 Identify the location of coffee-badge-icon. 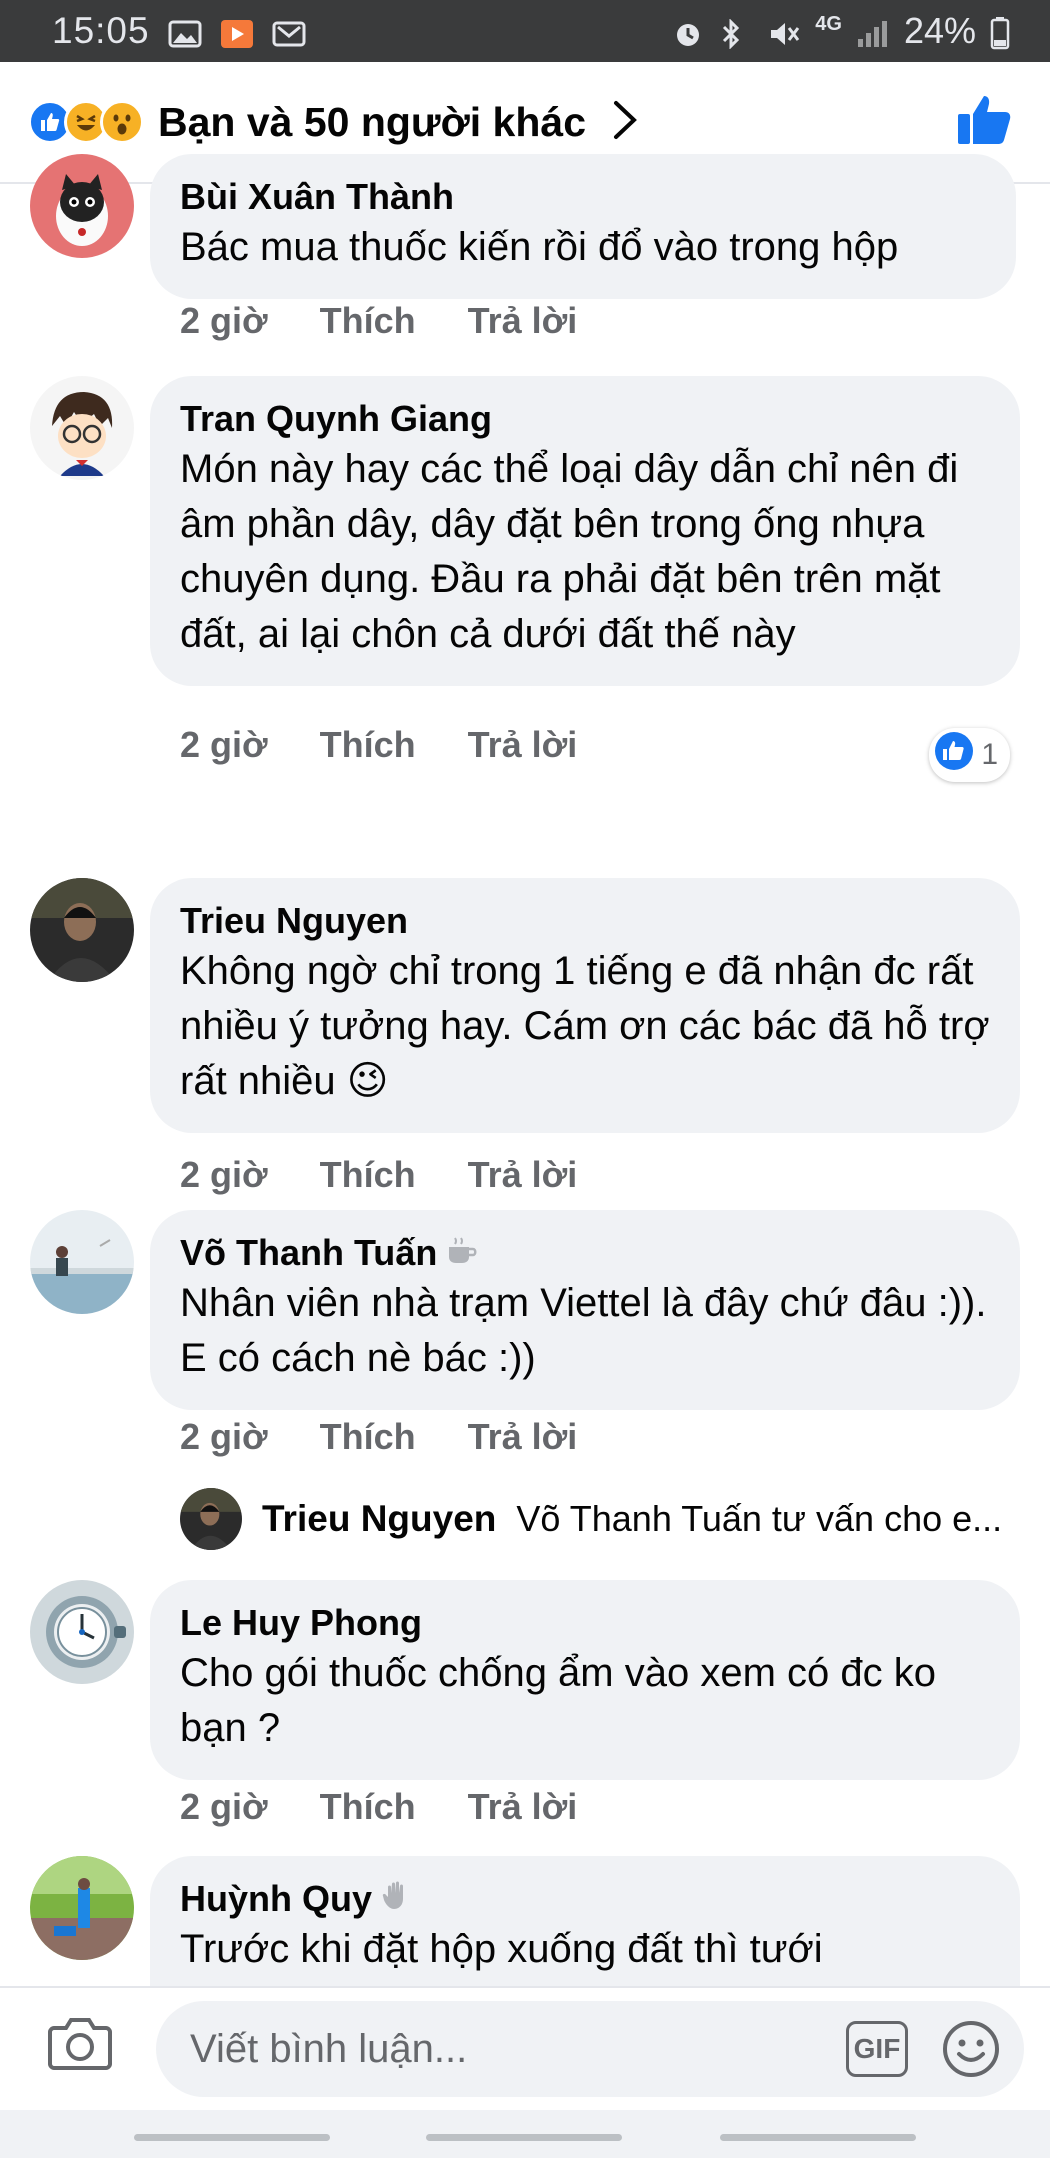
(462, 1253).